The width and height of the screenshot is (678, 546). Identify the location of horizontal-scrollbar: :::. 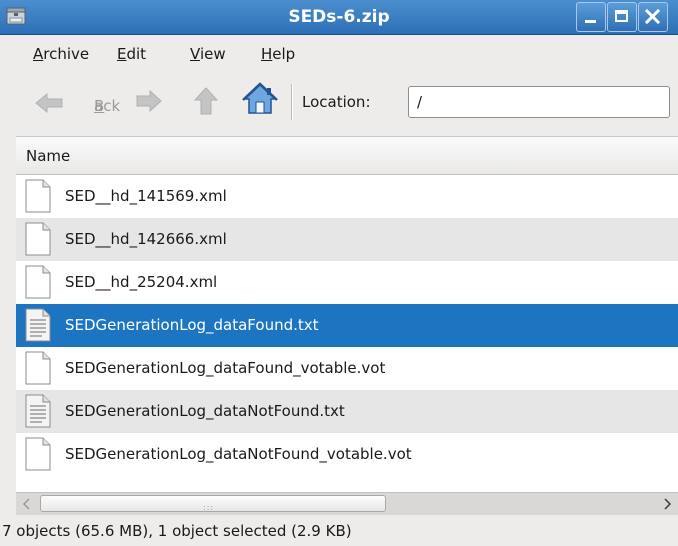
(347, 503).